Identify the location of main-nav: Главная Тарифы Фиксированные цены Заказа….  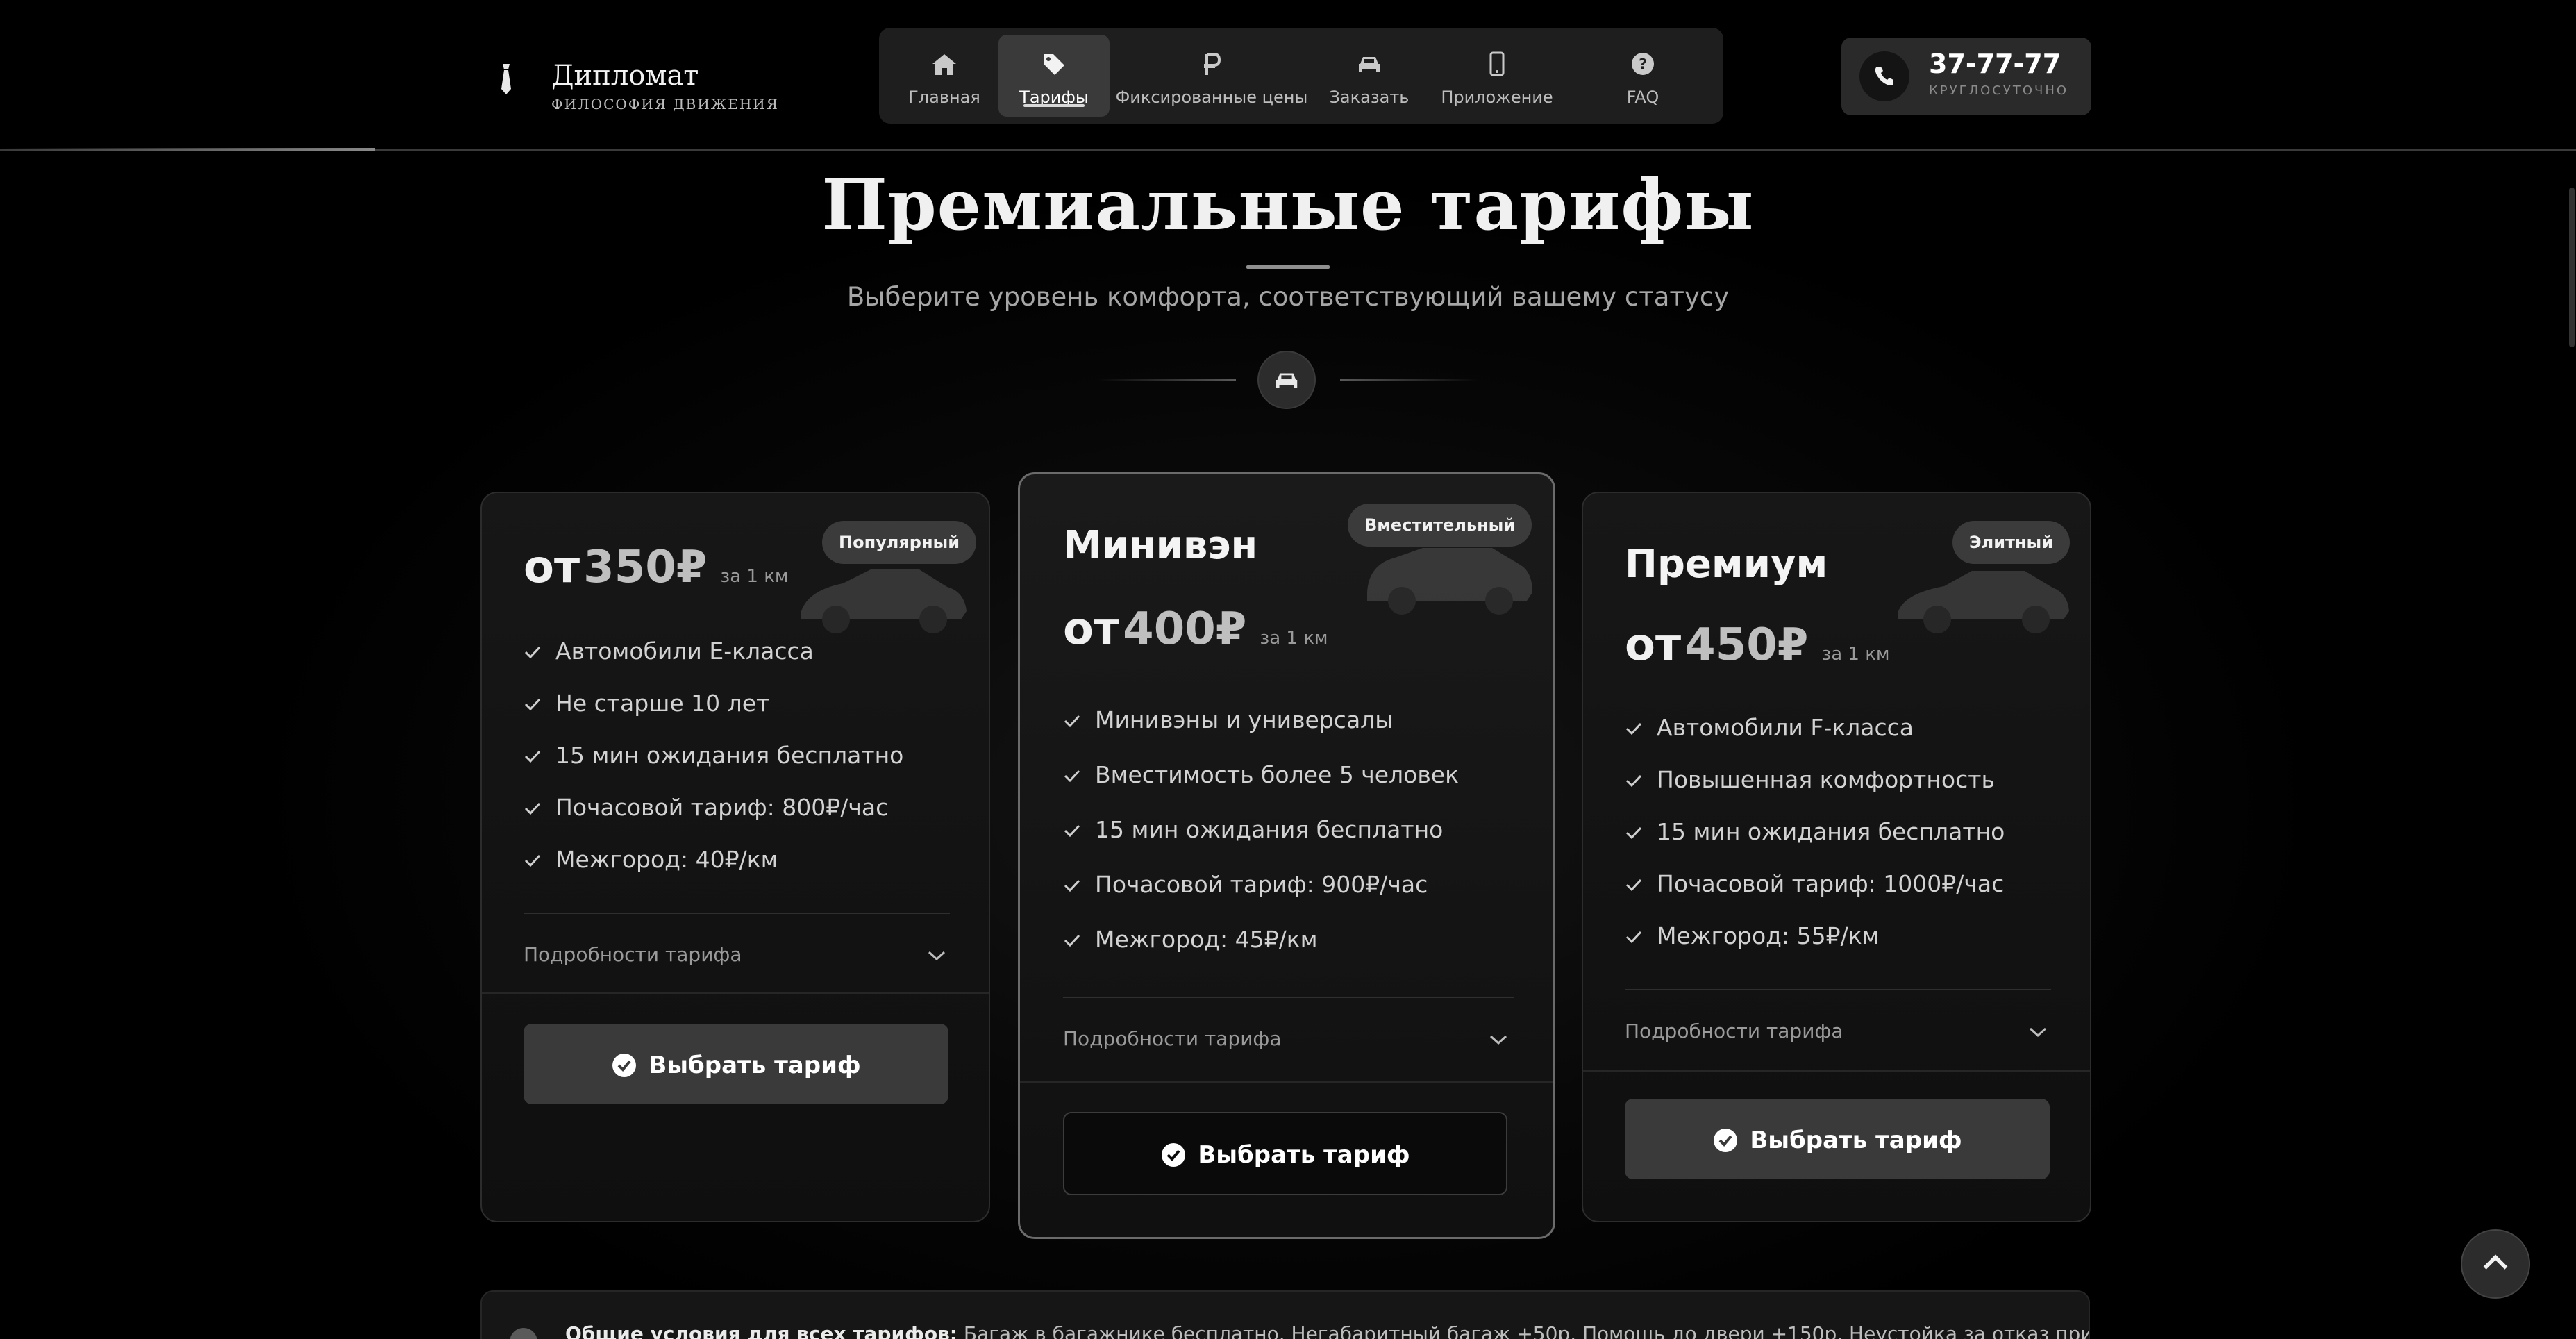
(1301, 76).